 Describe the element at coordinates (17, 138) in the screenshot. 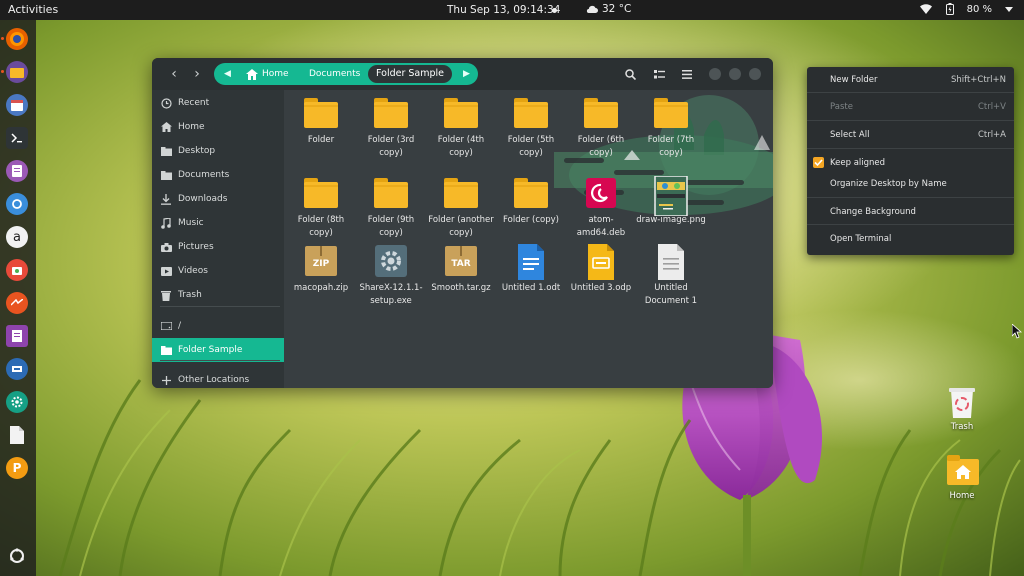

I see `terminal-icon` at that location.